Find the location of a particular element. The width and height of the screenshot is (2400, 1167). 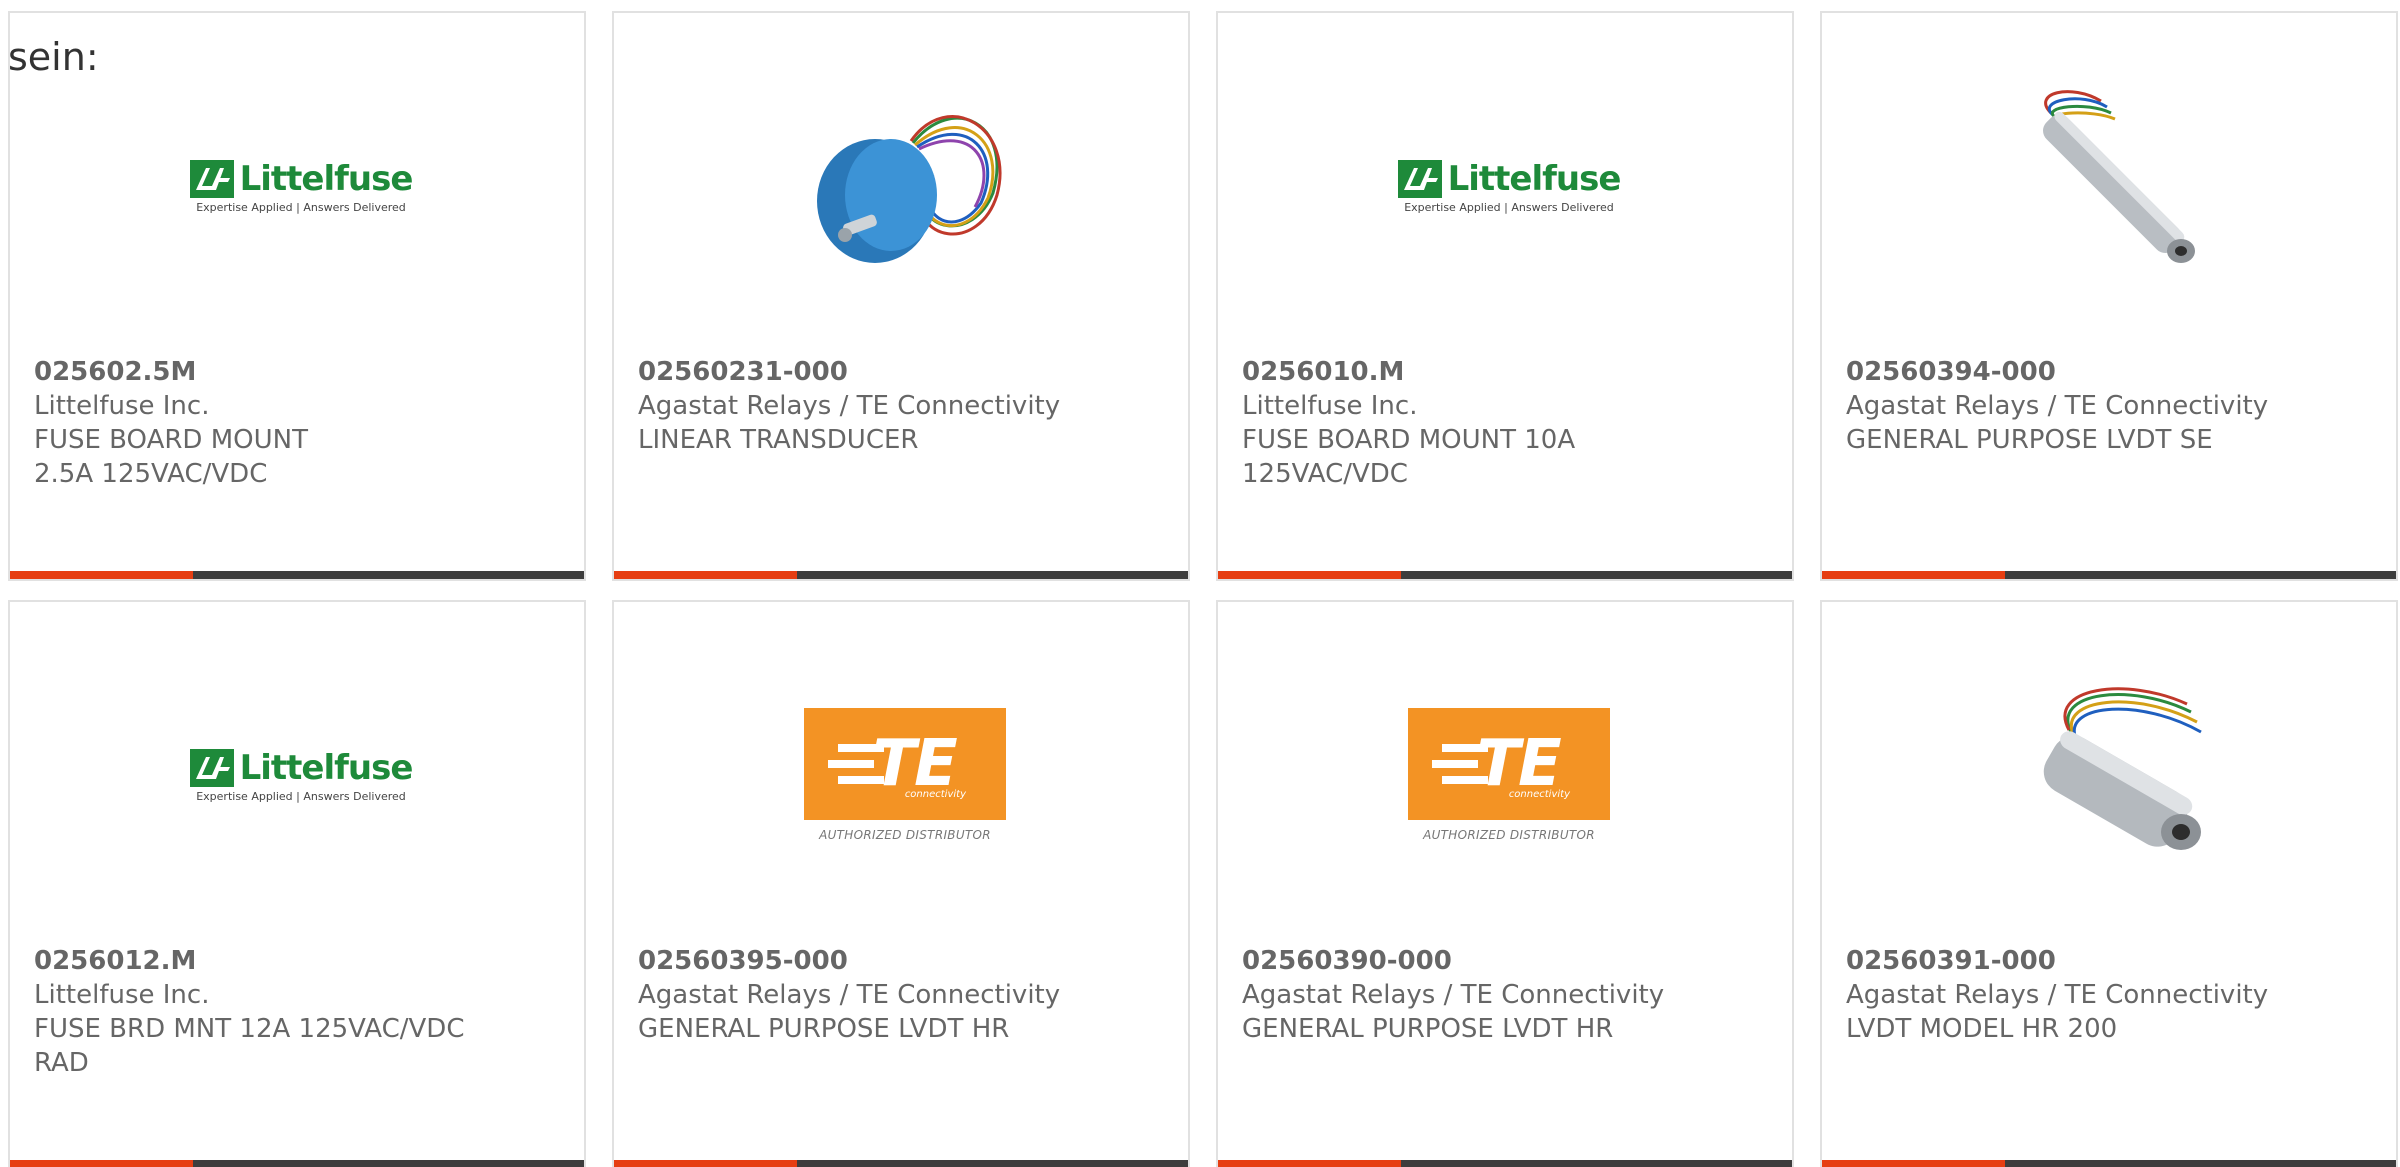

lvdt-short-photo is located at coordinates (2122, 768).